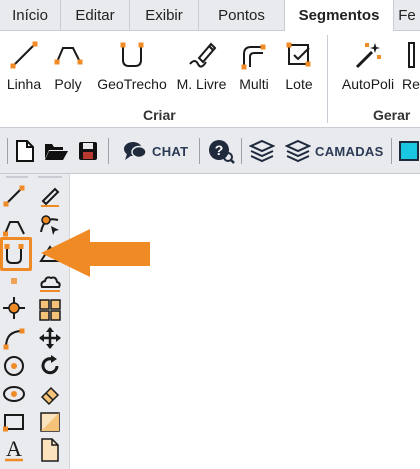  What do you see at coordinates (349, 151) in the screenshot?
I see `camadas-label: CAMADAS` at bounding box center [349, 151].